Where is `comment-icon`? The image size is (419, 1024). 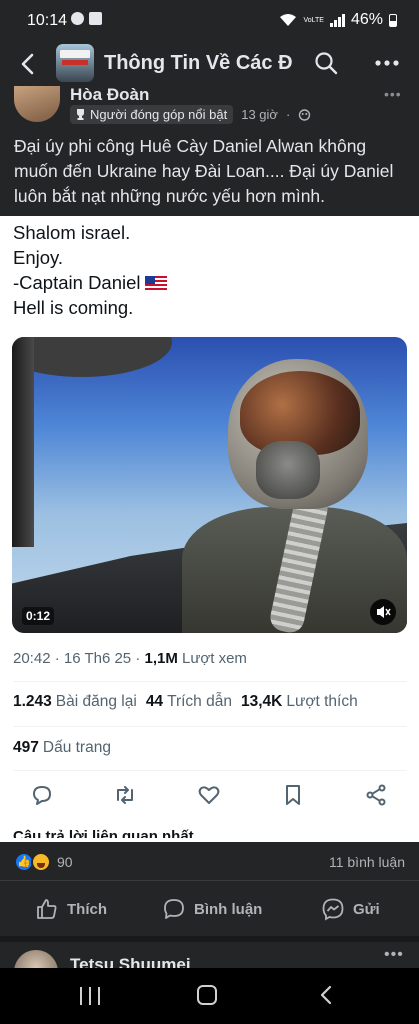 comment-icon is located at coordinates (174, 909).